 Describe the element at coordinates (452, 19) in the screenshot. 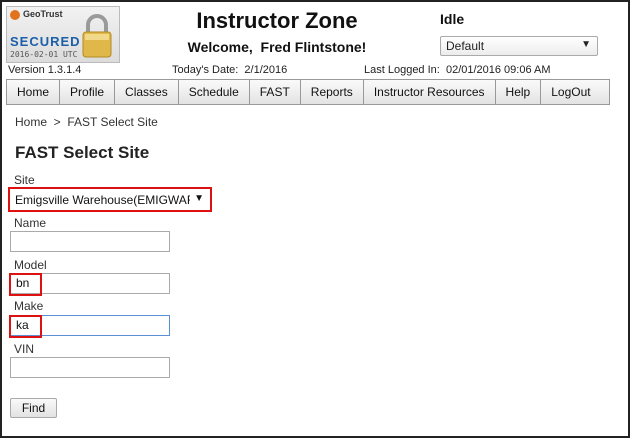

I see `status-text: Idle` at that location.